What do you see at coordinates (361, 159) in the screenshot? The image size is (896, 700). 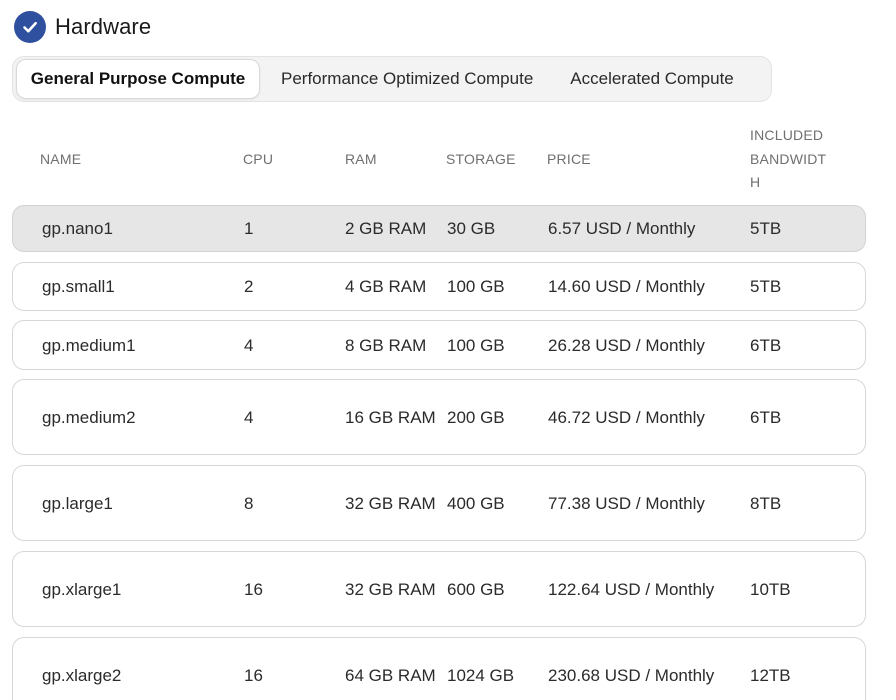 I see `column-header-ram: RAM` at bounding box center [361, 159].